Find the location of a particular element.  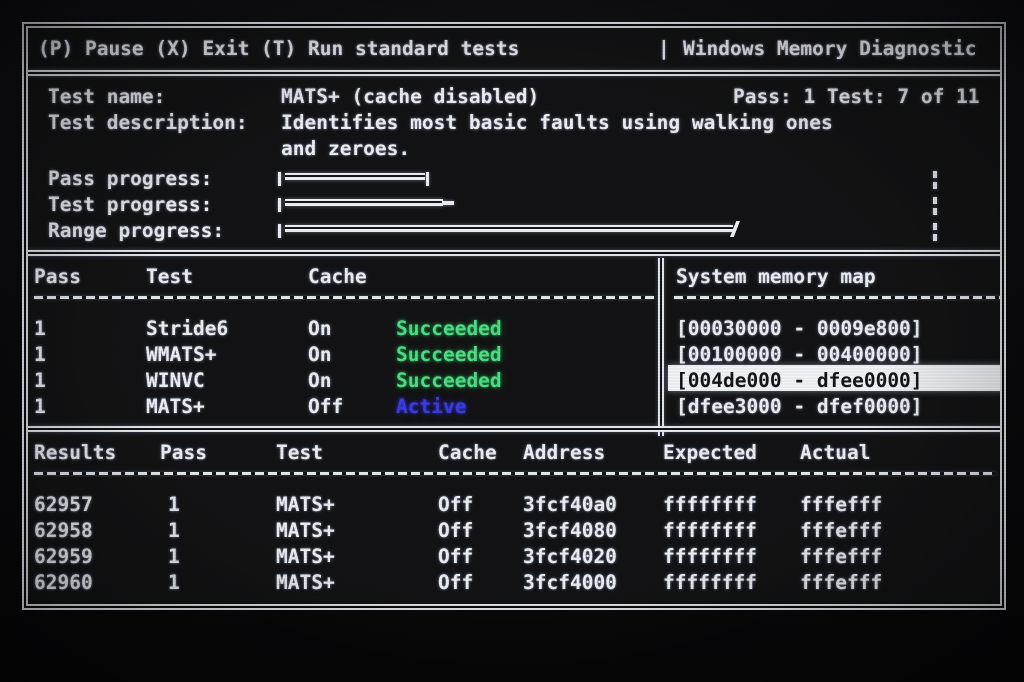

status-row-test: WINVC is located at coordinates (175, 380).